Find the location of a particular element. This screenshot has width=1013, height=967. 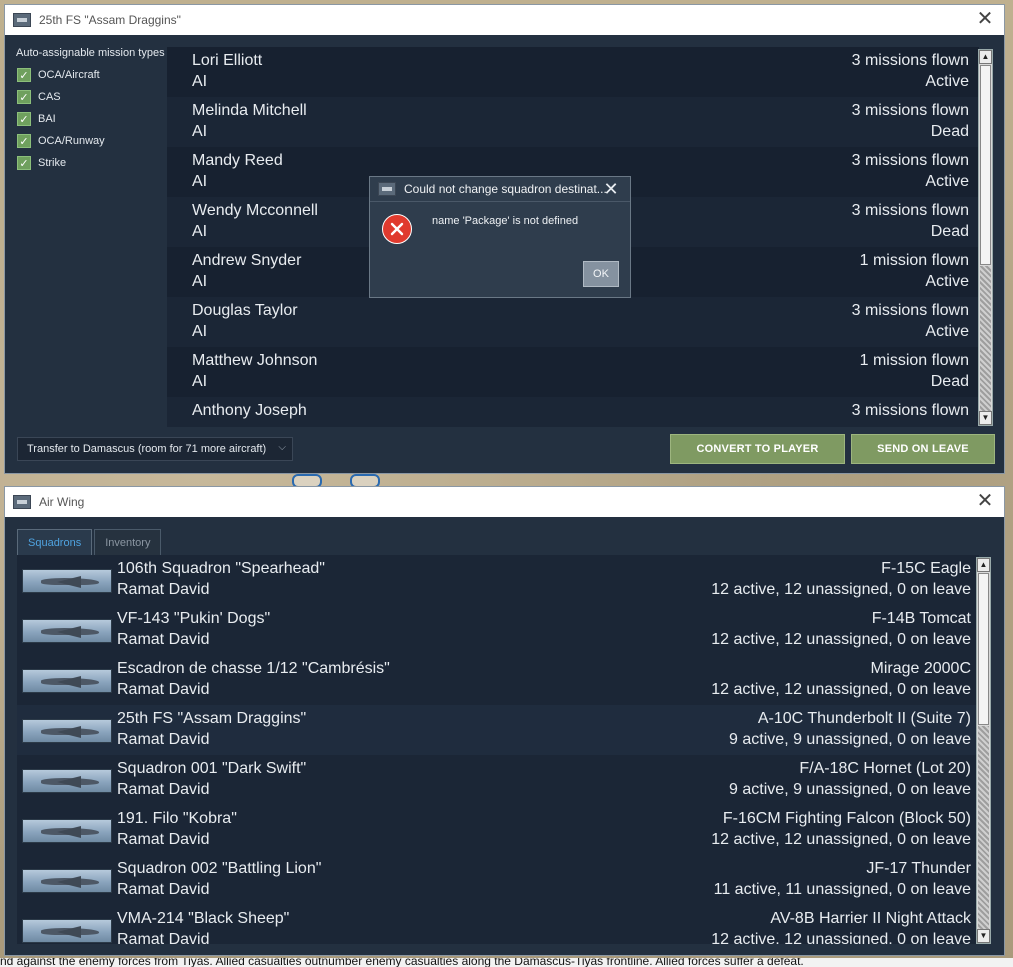

pilot-name: Melinda Mitchell is located at coordinates (249, 110).